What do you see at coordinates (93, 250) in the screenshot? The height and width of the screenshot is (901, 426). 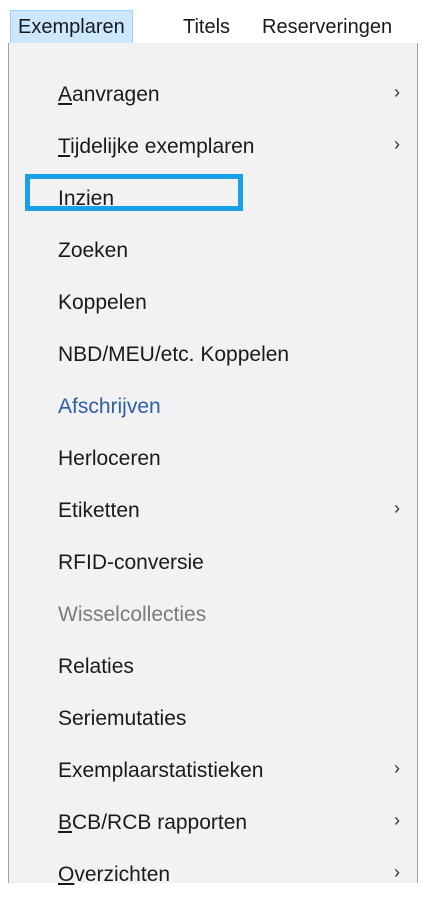 I see `menu-item-label: Zoeken` at bounding box center [93, 250].